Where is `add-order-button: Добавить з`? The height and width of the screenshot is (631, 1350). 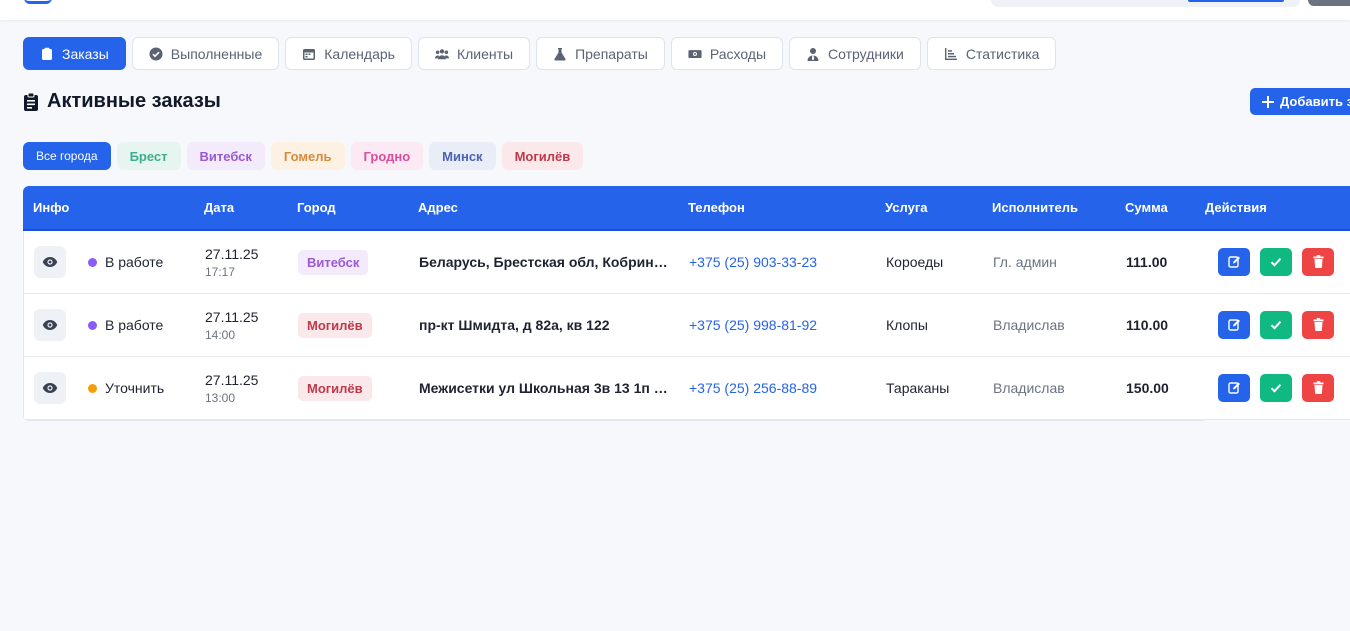
add-order-button: Добавить з is located at coordinates (1300, 101).